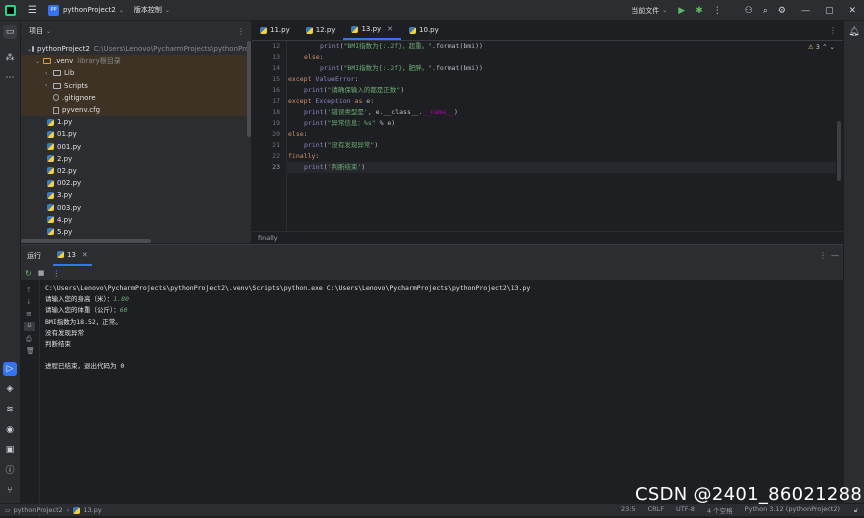 This screenshot has width=864, height=518. I want to click on structure-icon: ⁂, so click(10, 58).